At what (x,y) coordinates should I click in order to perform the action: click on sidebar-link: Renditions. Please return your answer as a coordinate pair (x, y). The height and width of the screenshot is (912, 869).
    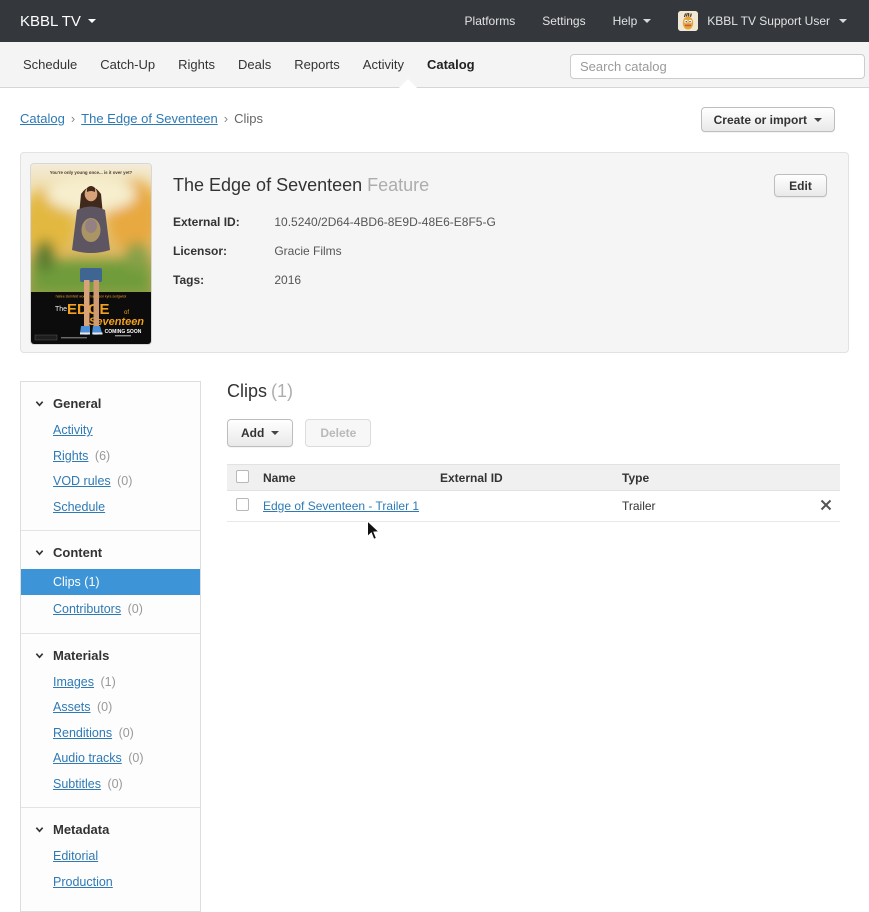
    Looking at the image, I should click on (82, 733).